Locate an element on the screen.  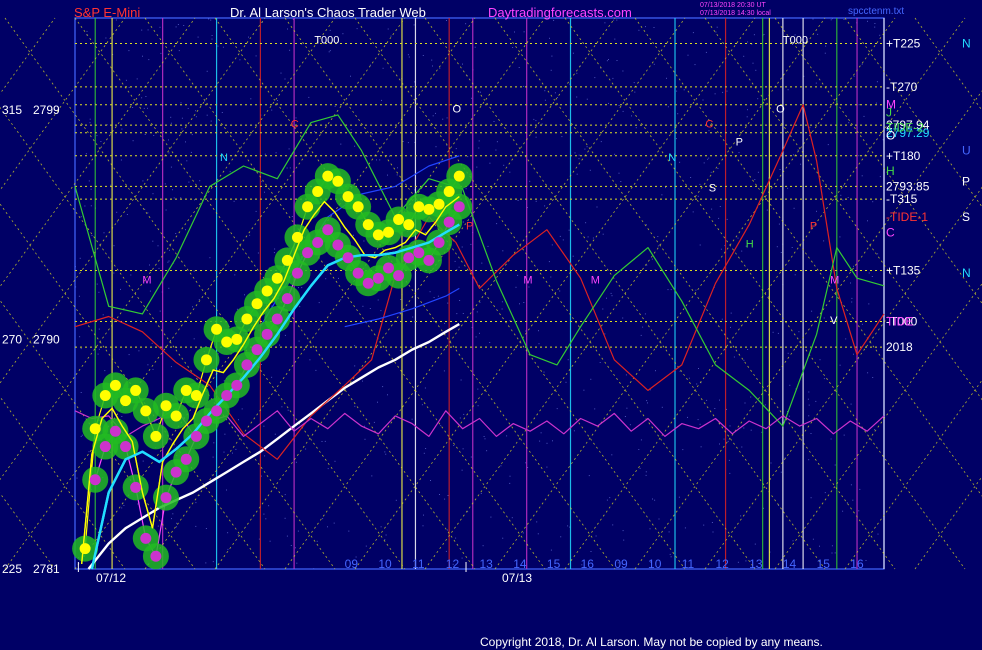
plot-annotation: M is located at coordinates (834, 280).